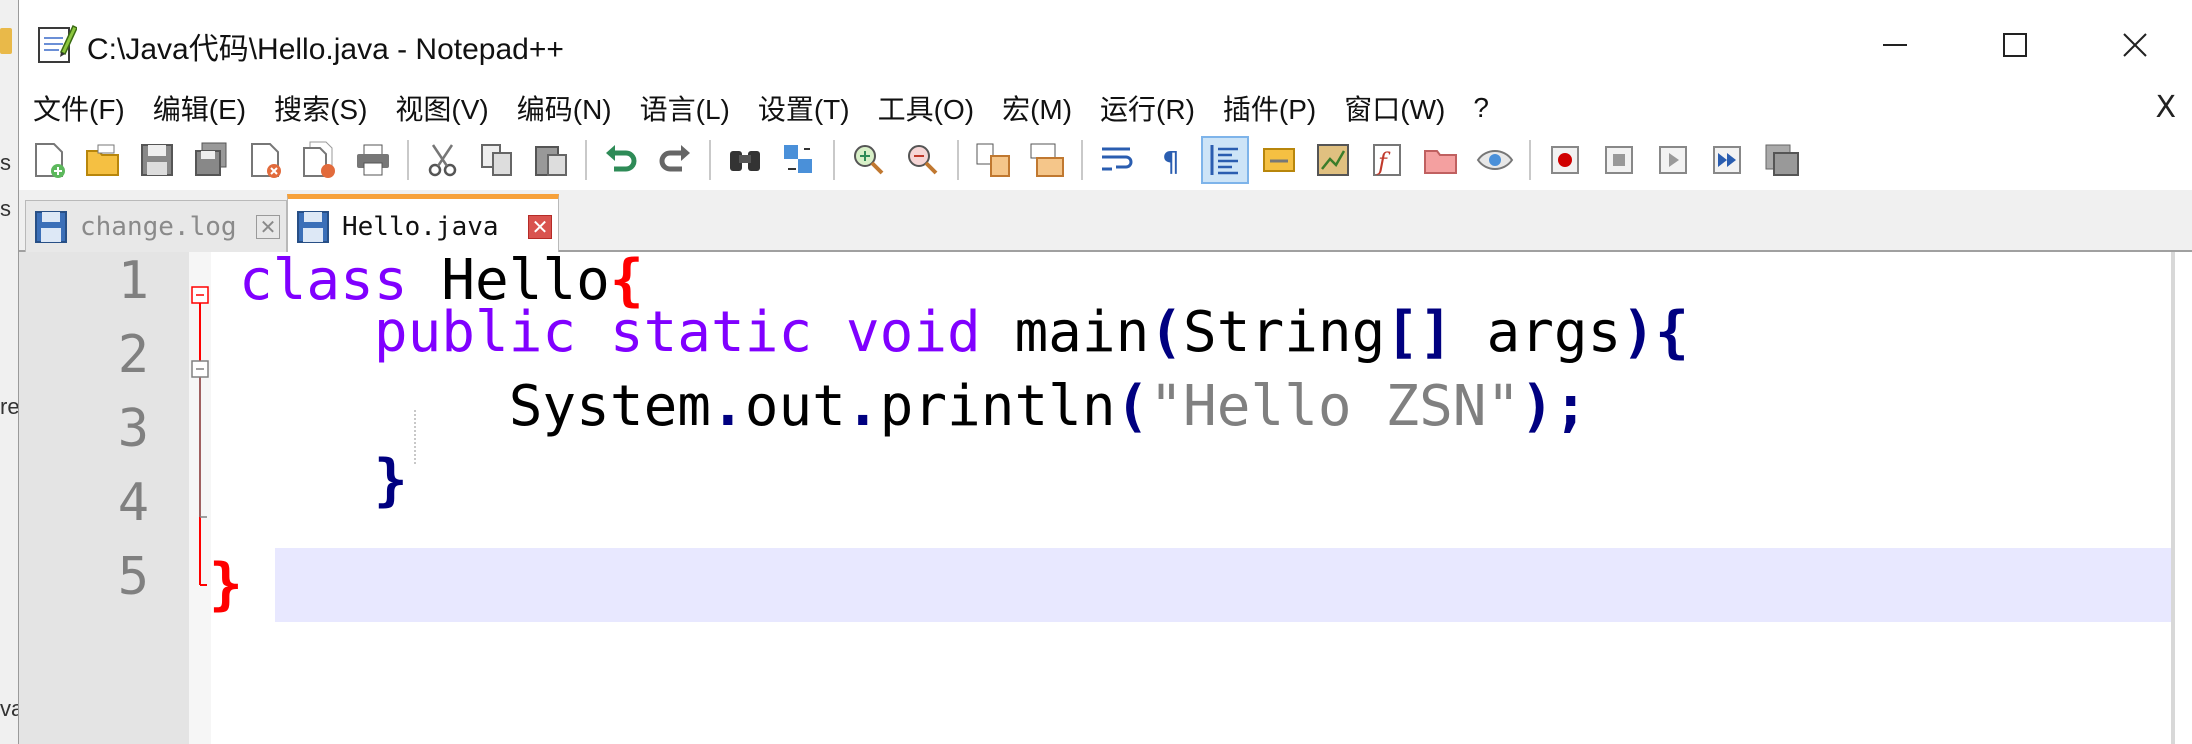 This screenshot has width=2192, height=744. I want to click on line-number: 3, so click(133, 429).